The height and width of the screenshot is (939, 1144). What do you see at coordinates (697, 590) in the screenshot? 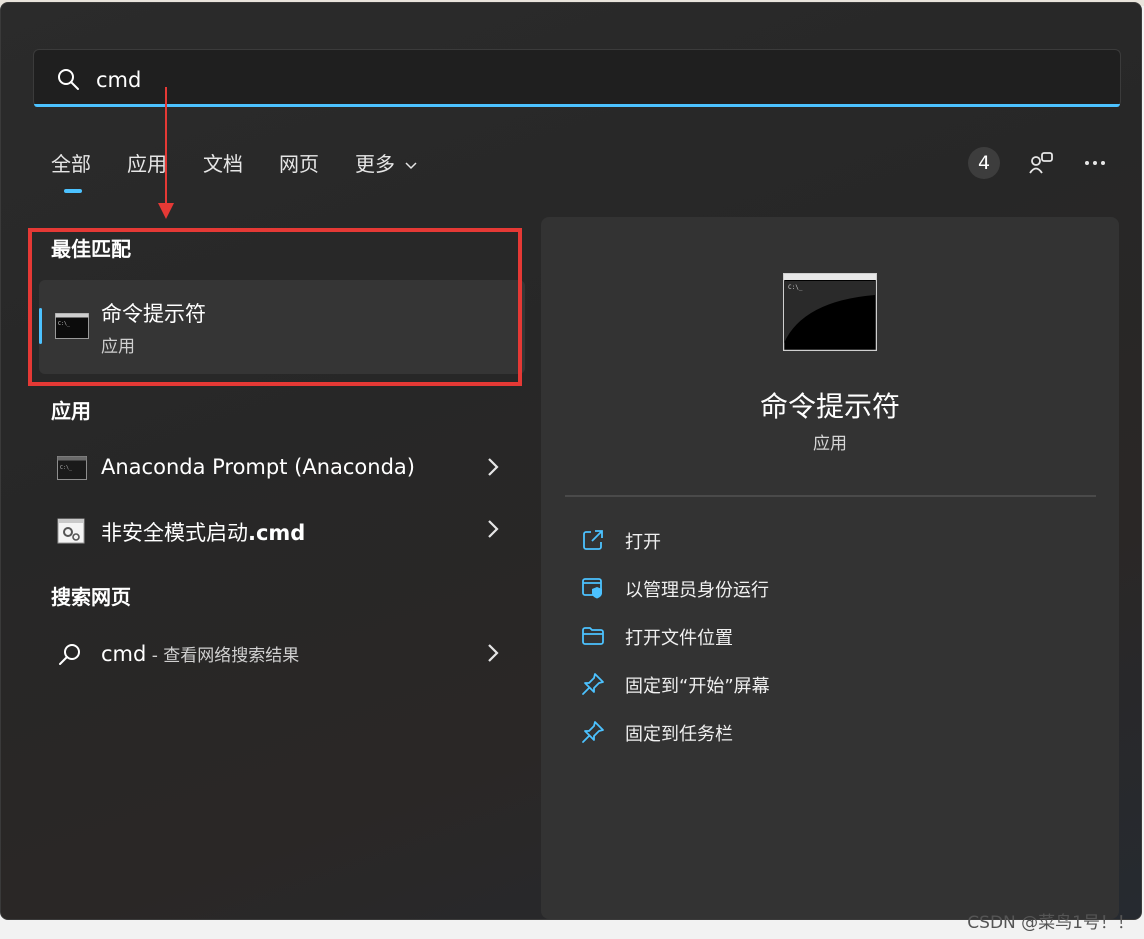
I see `action-label: 以管理员身份运行` at bounding box center [697, 590].